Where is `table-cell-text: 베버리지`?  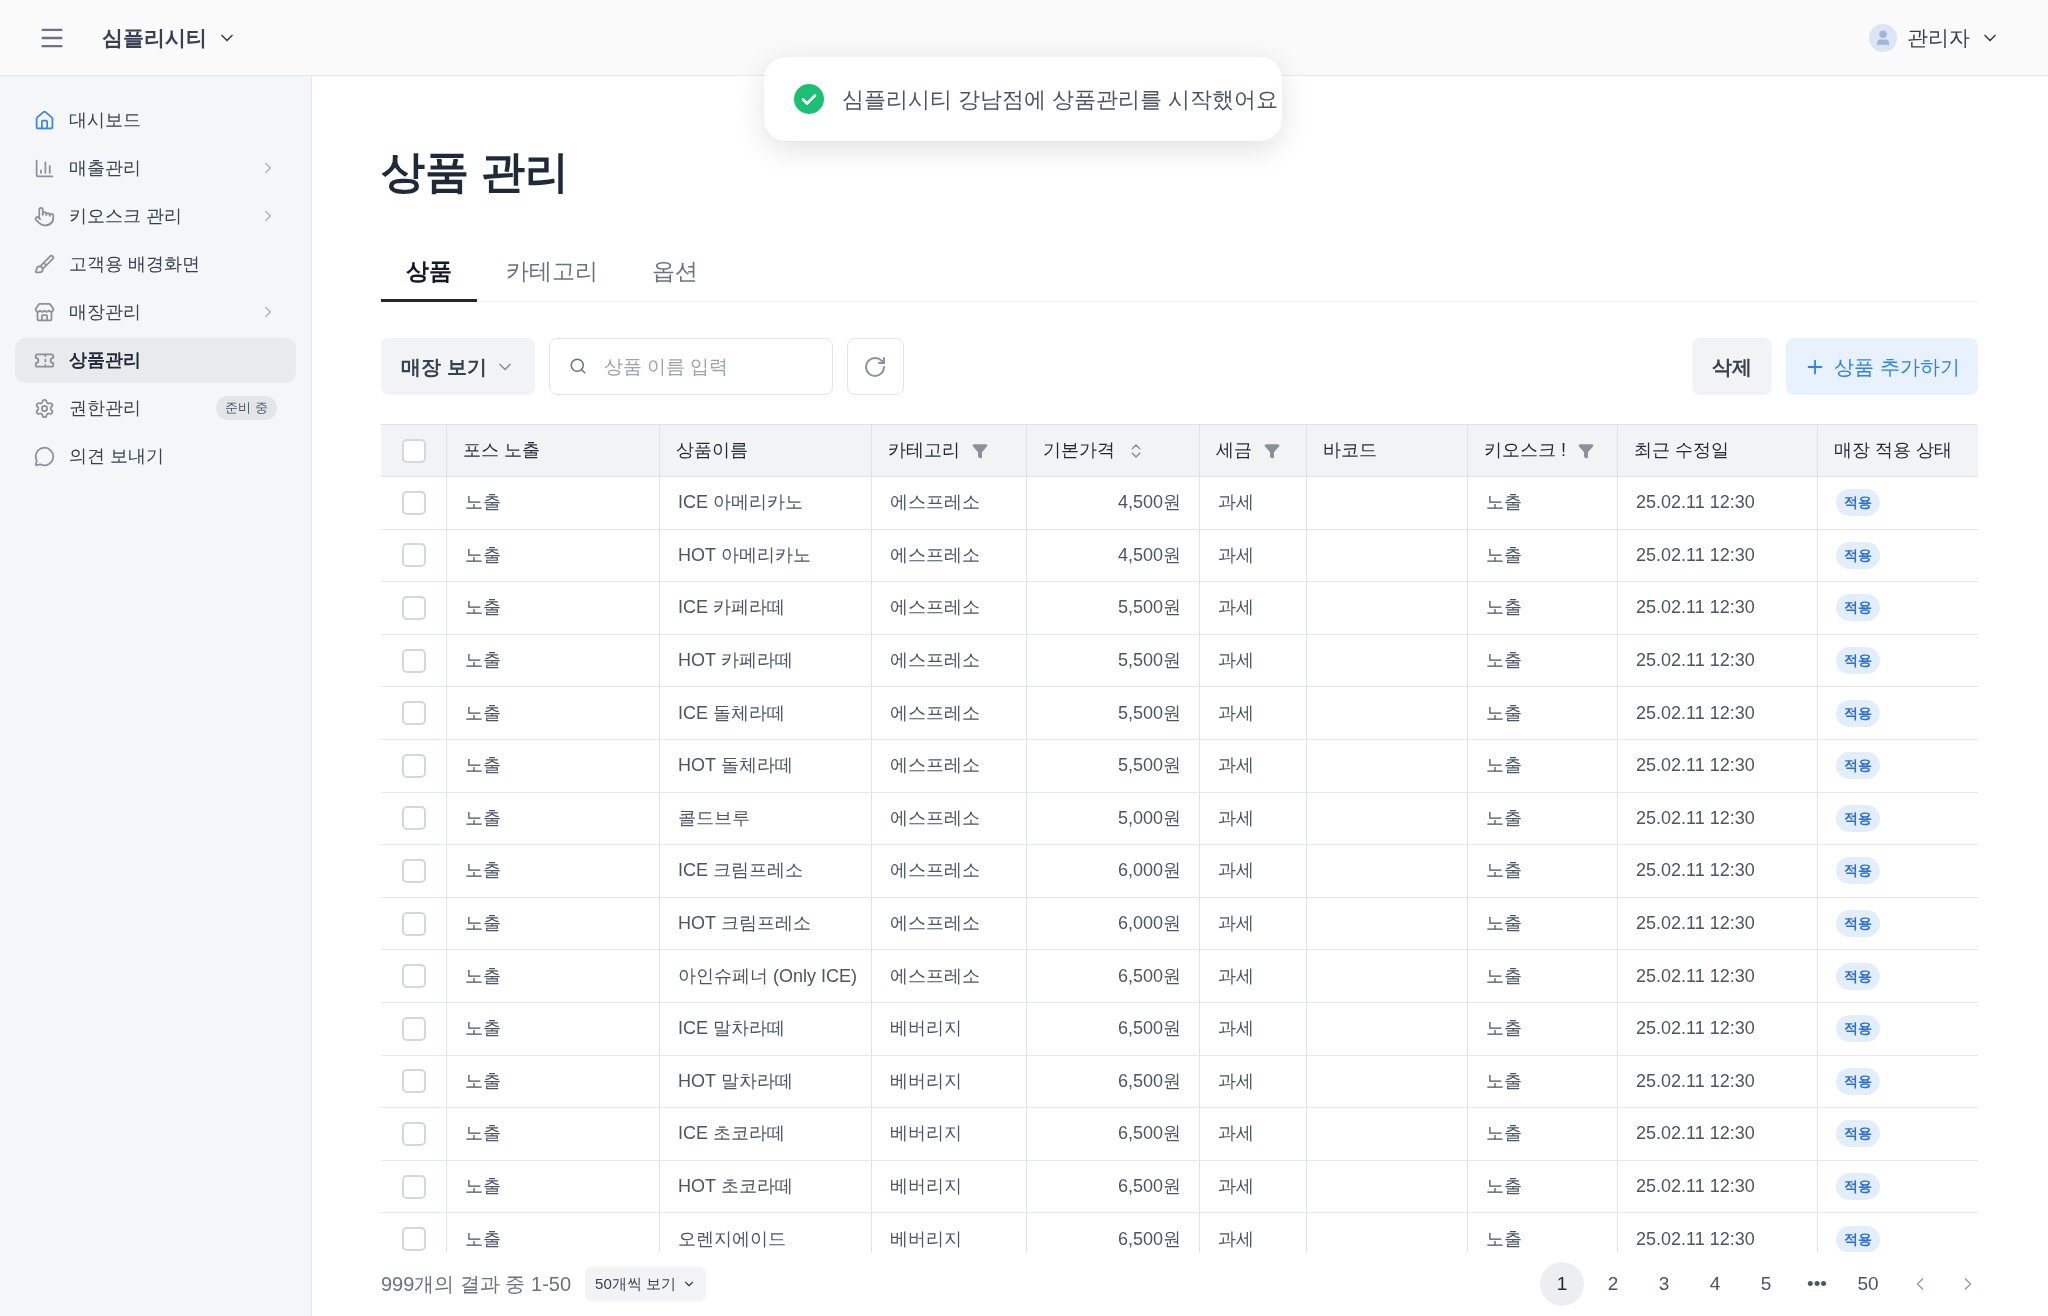 table-cell-text: 베버리지 is located at coordinates (926, 1081).